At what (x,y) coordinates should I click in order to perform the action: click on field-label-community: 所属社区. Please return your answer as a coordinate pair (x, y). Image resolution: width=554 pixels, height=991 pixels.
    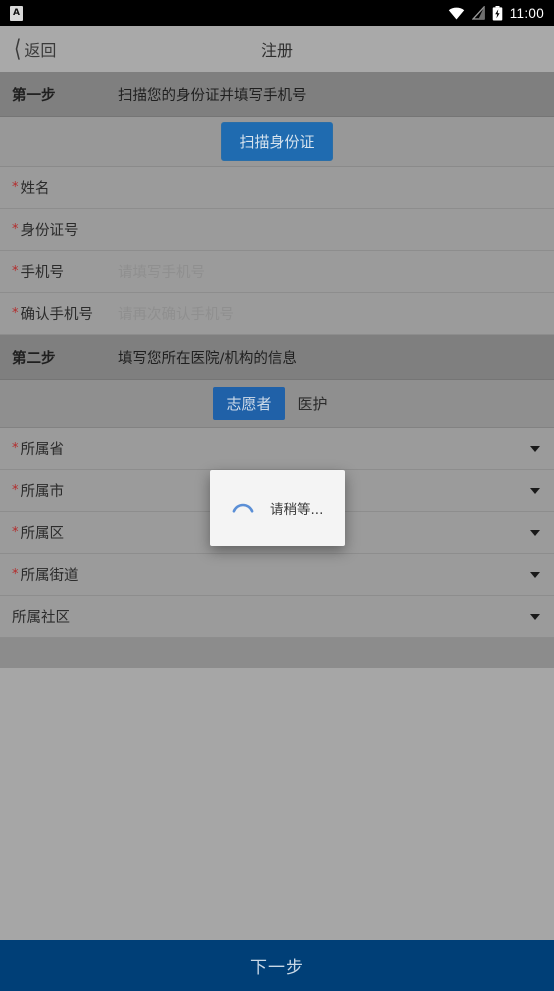
    Looking at the image, I should click on (59, 616).